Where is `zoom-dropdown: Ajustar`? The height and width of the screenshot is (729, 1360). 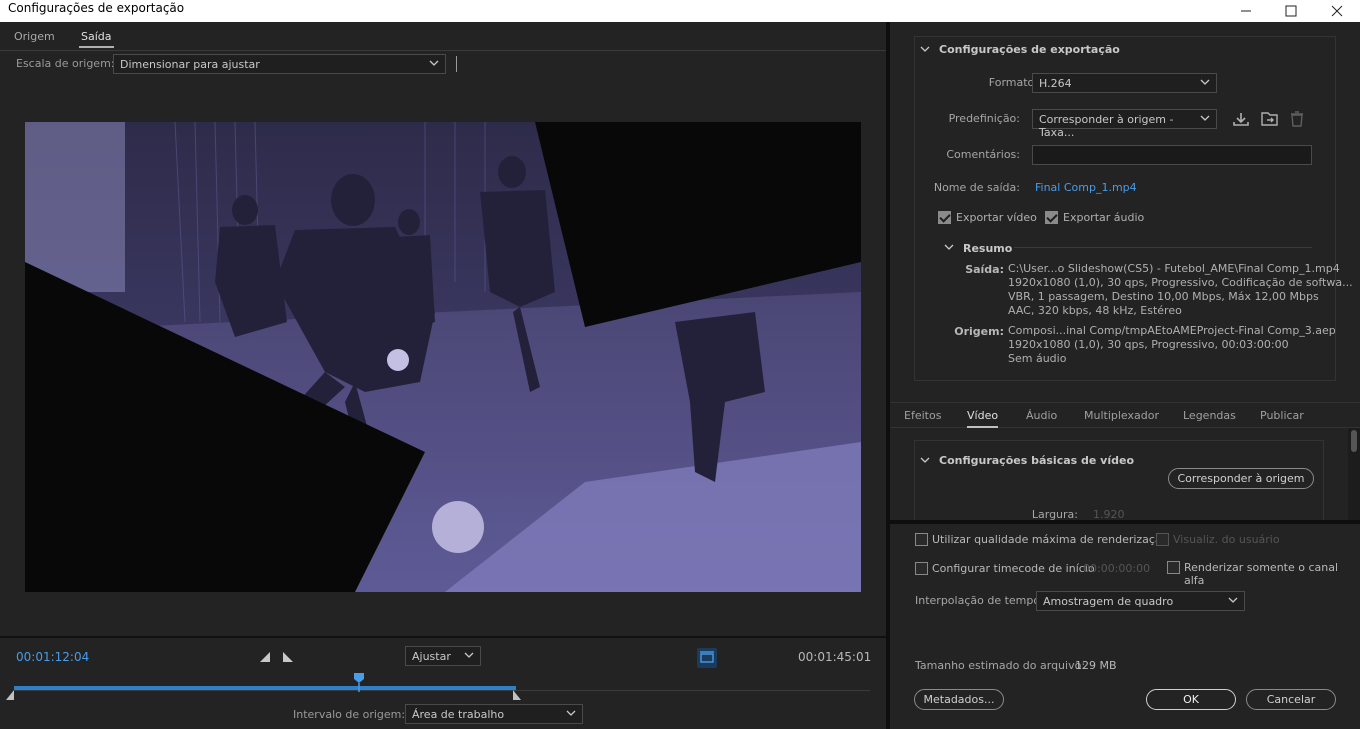 zoom-dropdown: Ajustar is located at coordinates (443, 656).